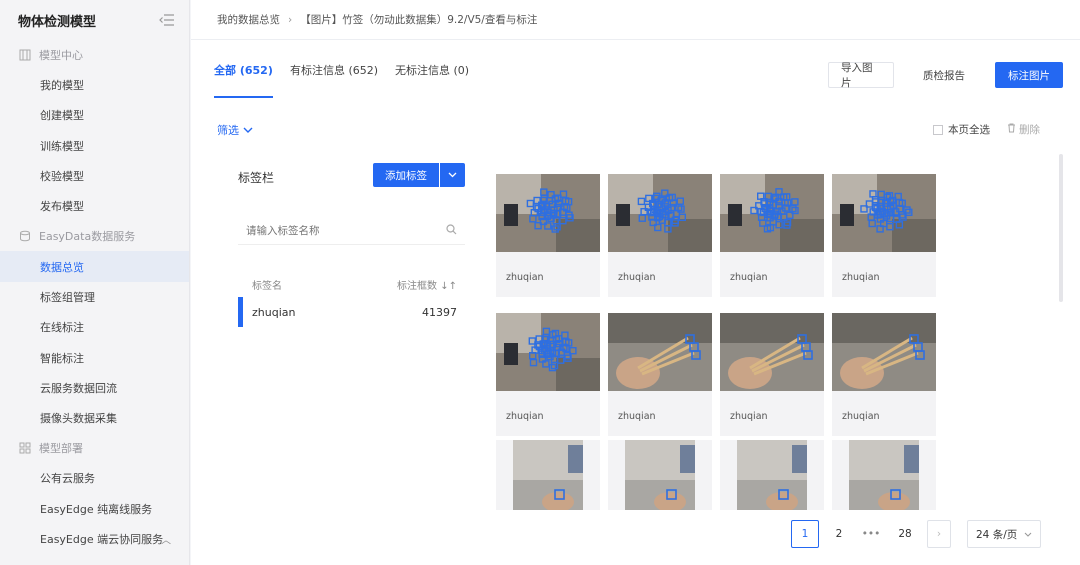  What do you see at coordinates (62, 116) in the screenshot?
I see `sidebar-item-label: 创建模型` at bounding box center [62, 116].